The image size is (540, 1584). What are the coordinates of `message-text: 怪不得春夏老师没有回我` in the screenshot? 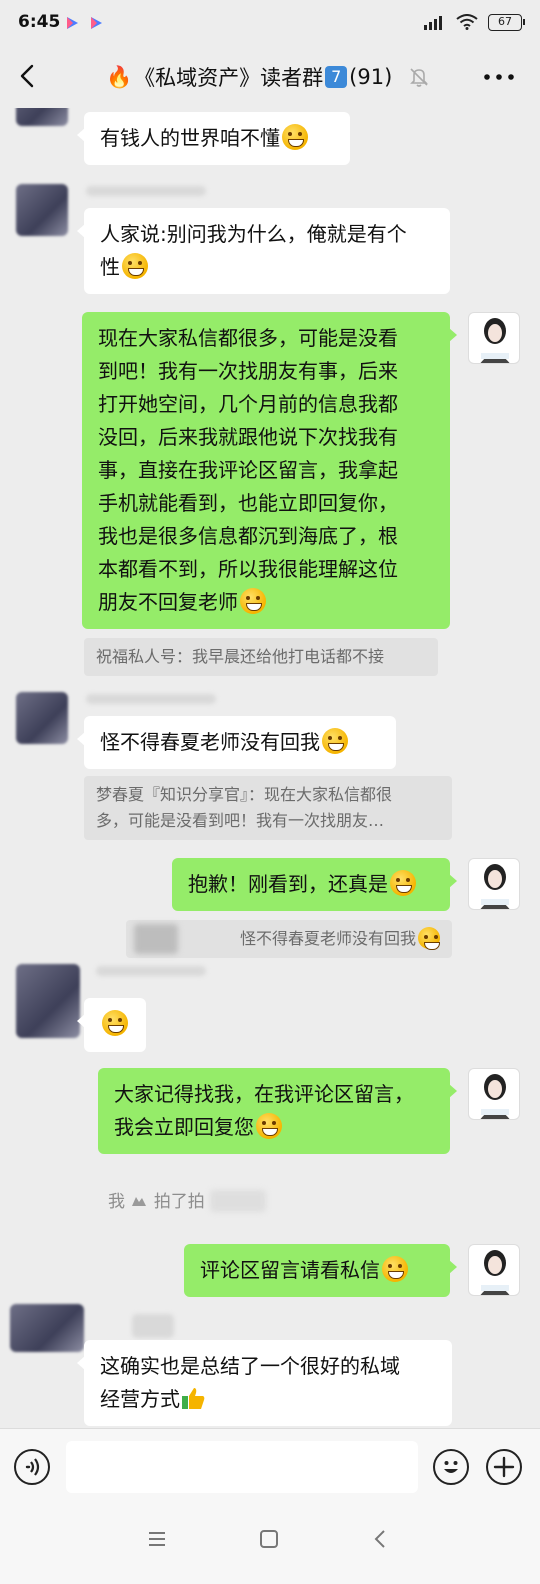 It's located at (210, 742).